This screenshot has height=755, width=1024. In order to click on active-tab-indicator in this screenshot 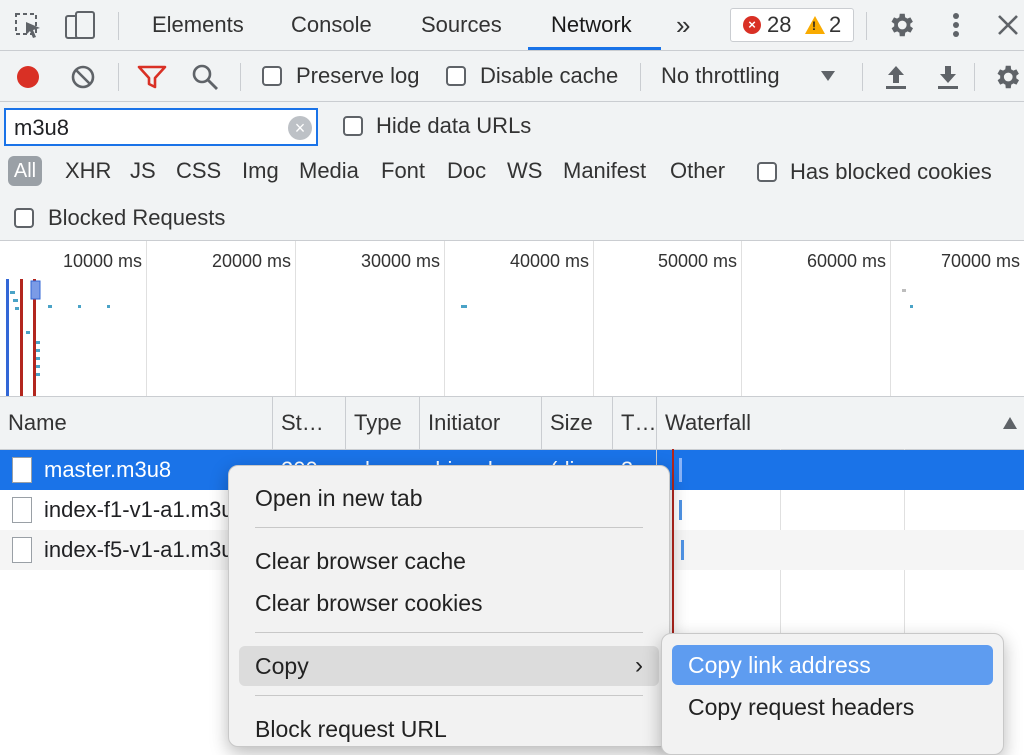, I will do `click(594, 48)`.